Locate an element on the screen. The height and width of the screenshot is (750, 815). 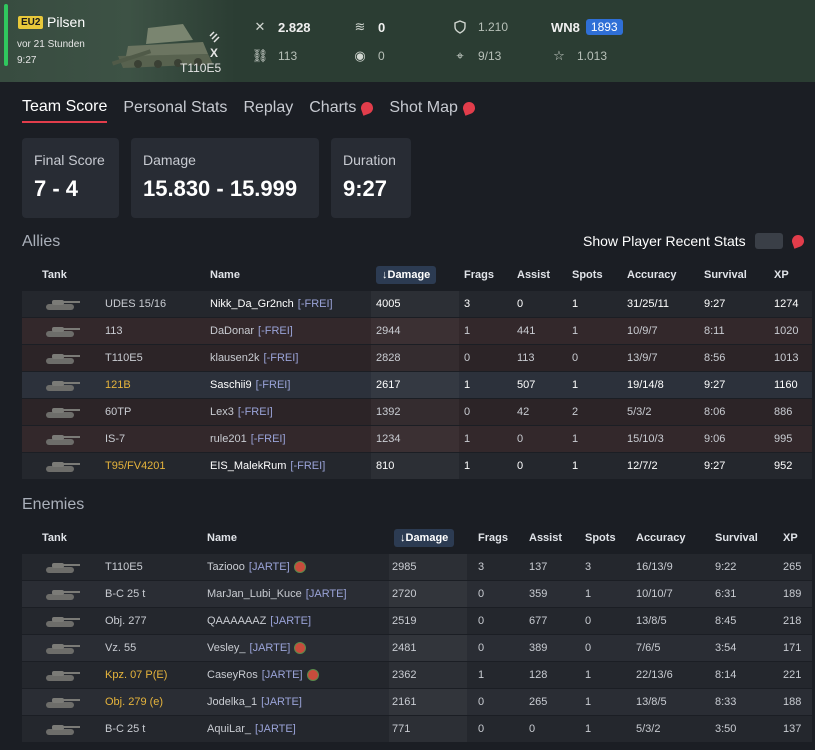
cell-name: Vesley_ [JARTE] is located at coordinates (257, 648).